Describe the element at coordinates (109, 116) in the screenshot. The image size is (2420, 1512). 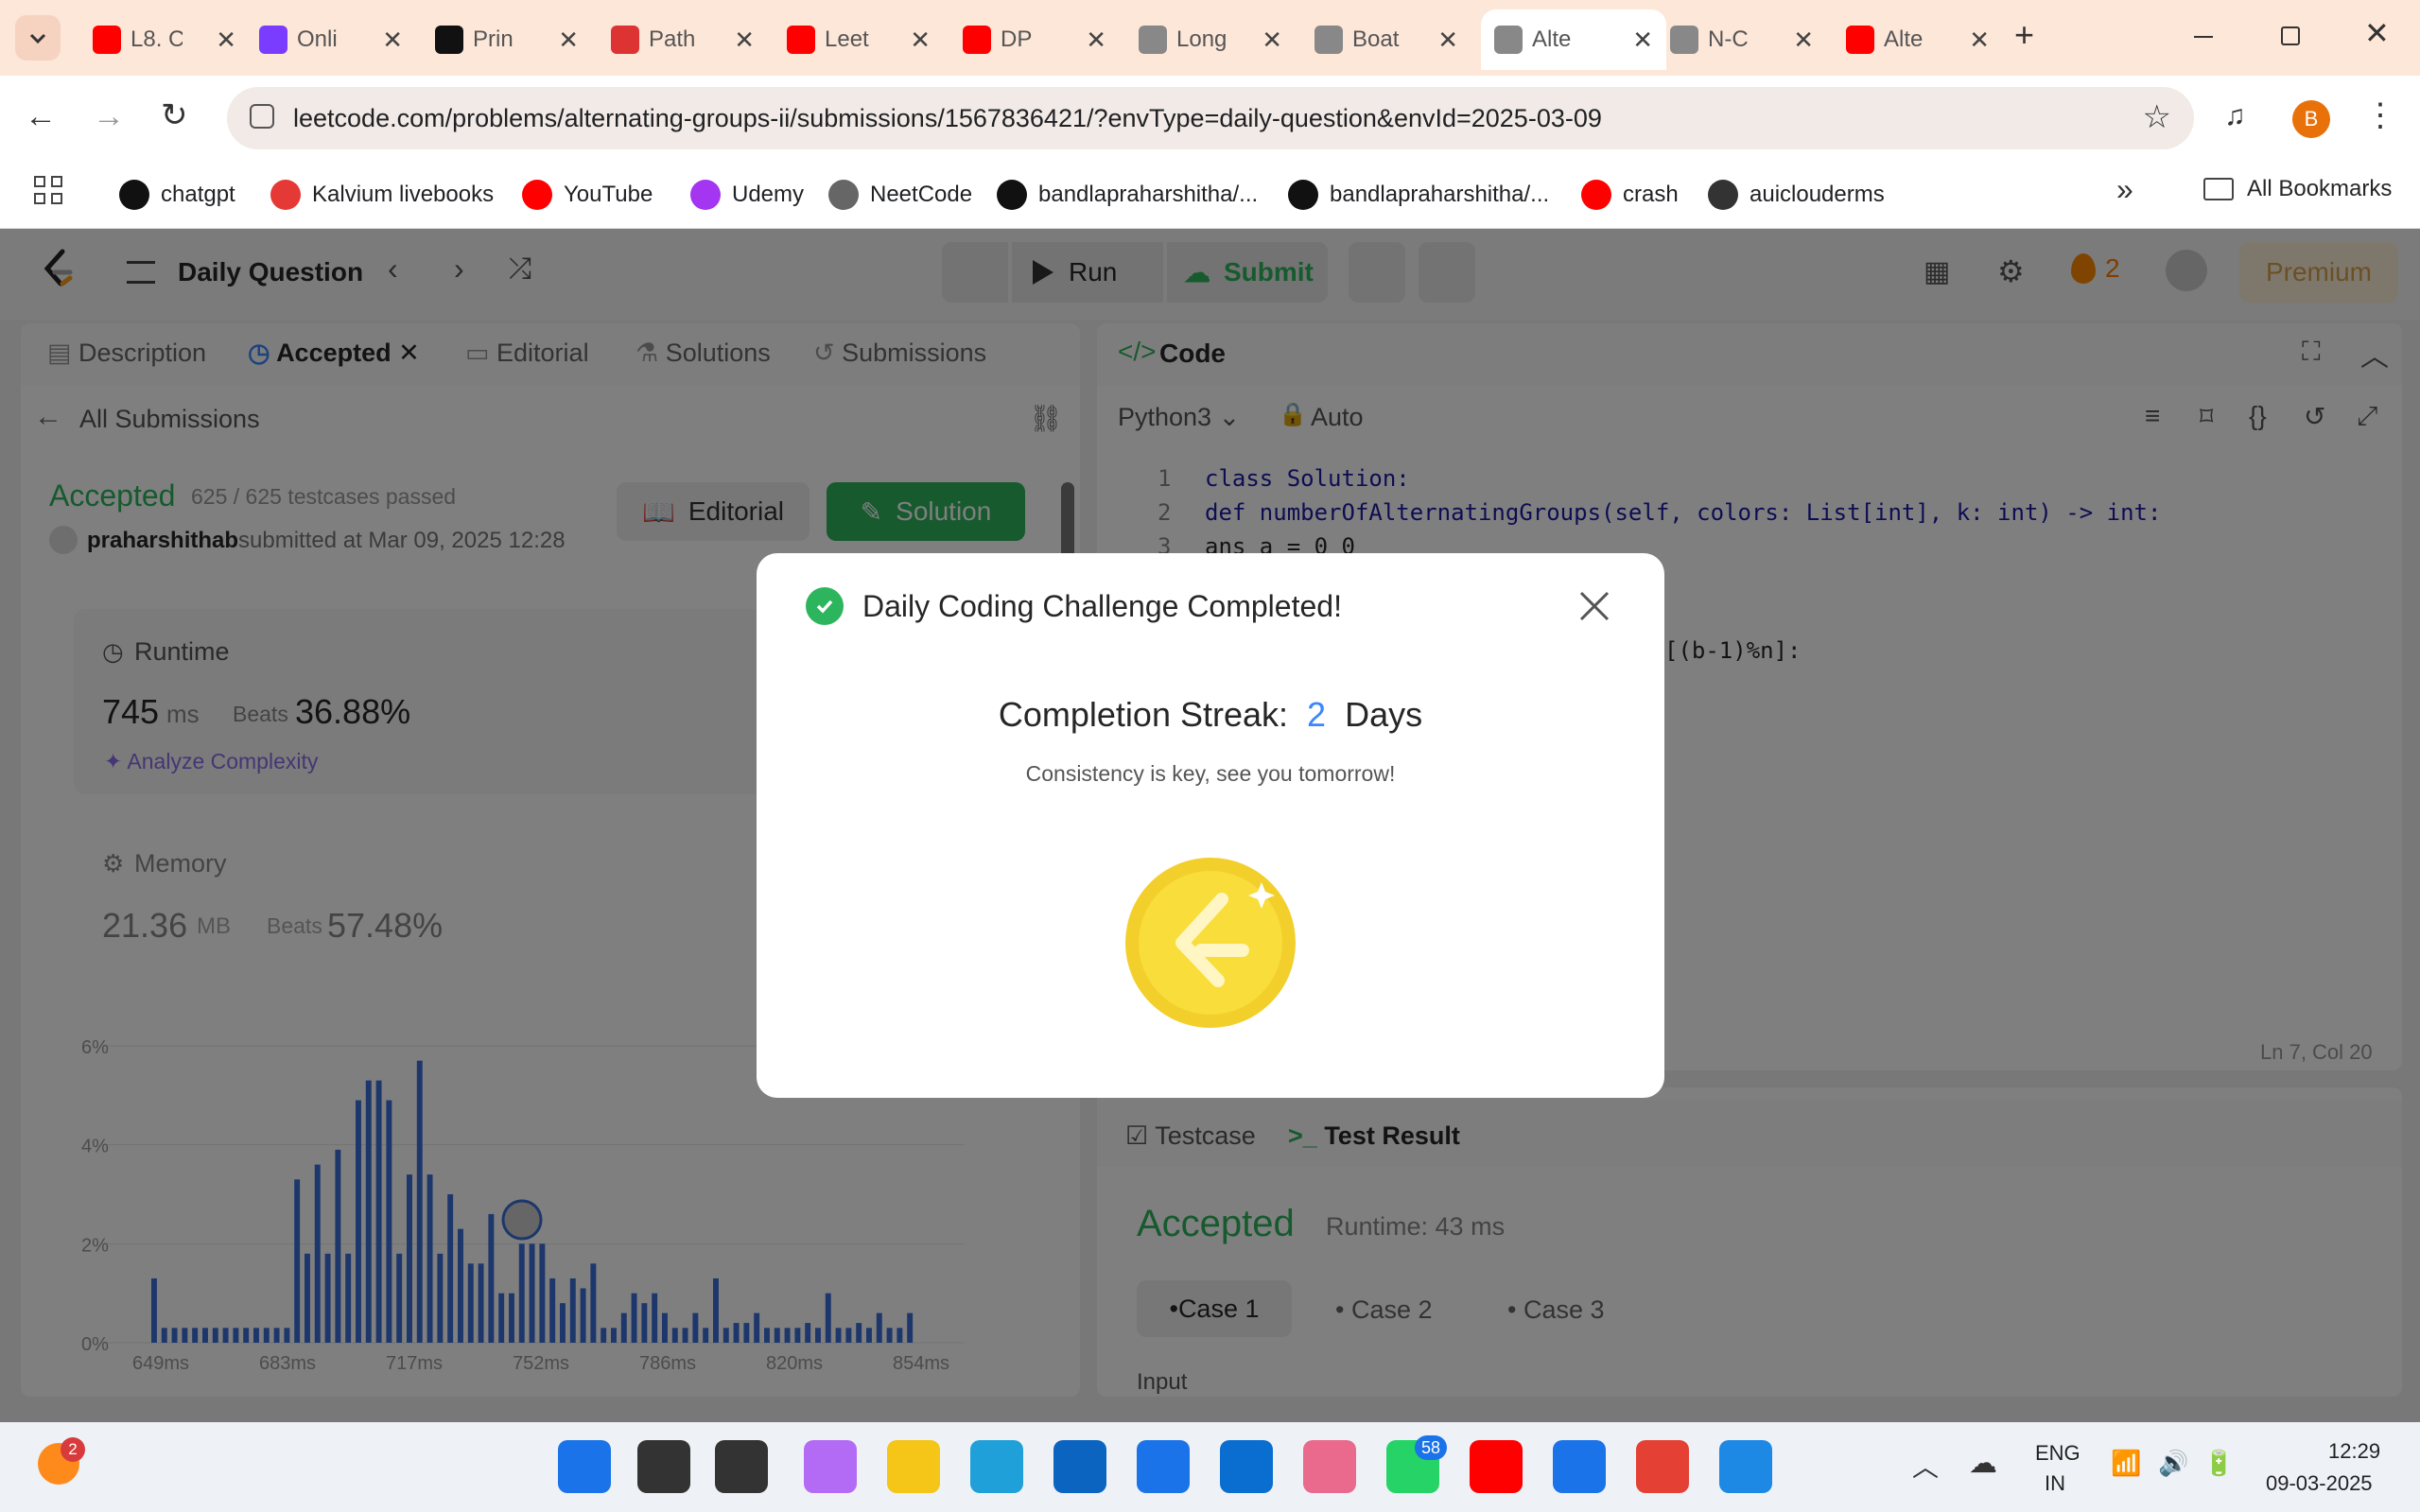
I see `forward-button: →` at that location.